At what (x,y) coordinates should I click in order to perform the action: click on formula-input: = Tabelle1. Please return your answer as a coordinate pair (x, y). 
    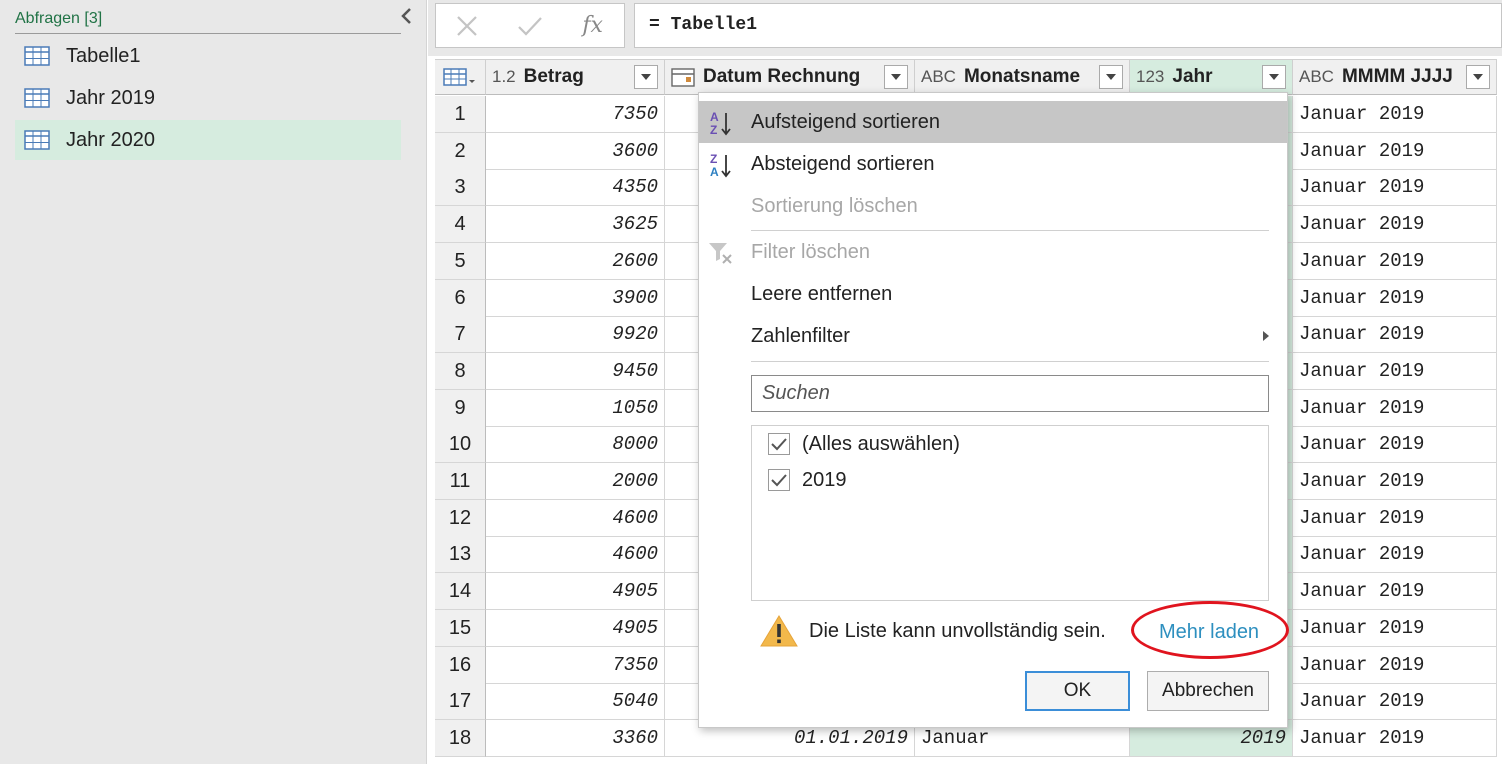
    Looking at the image, I should click on (1068, 25).